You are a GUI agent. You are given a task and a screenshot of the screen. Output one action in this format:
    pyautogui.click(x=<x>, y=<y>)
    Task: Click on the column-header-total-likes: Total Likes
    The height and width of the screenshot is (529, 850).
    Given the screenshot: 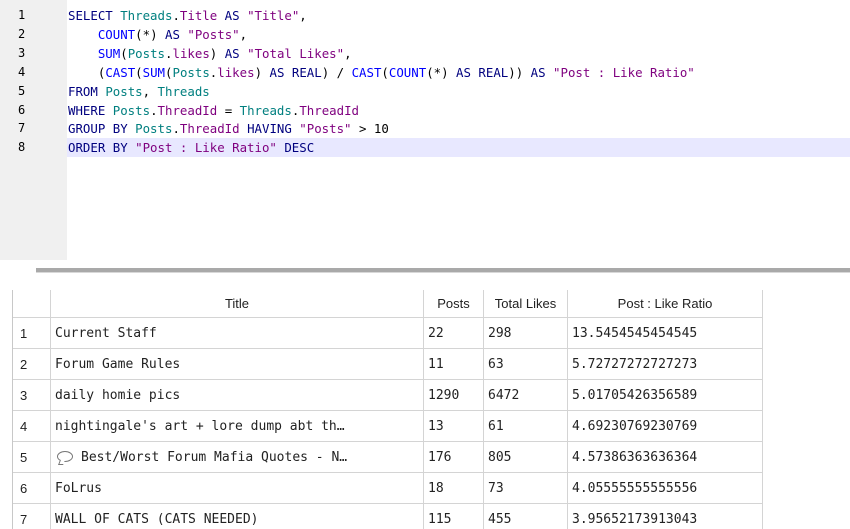 What is the action you would take?
    pyautogui.click(x=526, y=304)
    